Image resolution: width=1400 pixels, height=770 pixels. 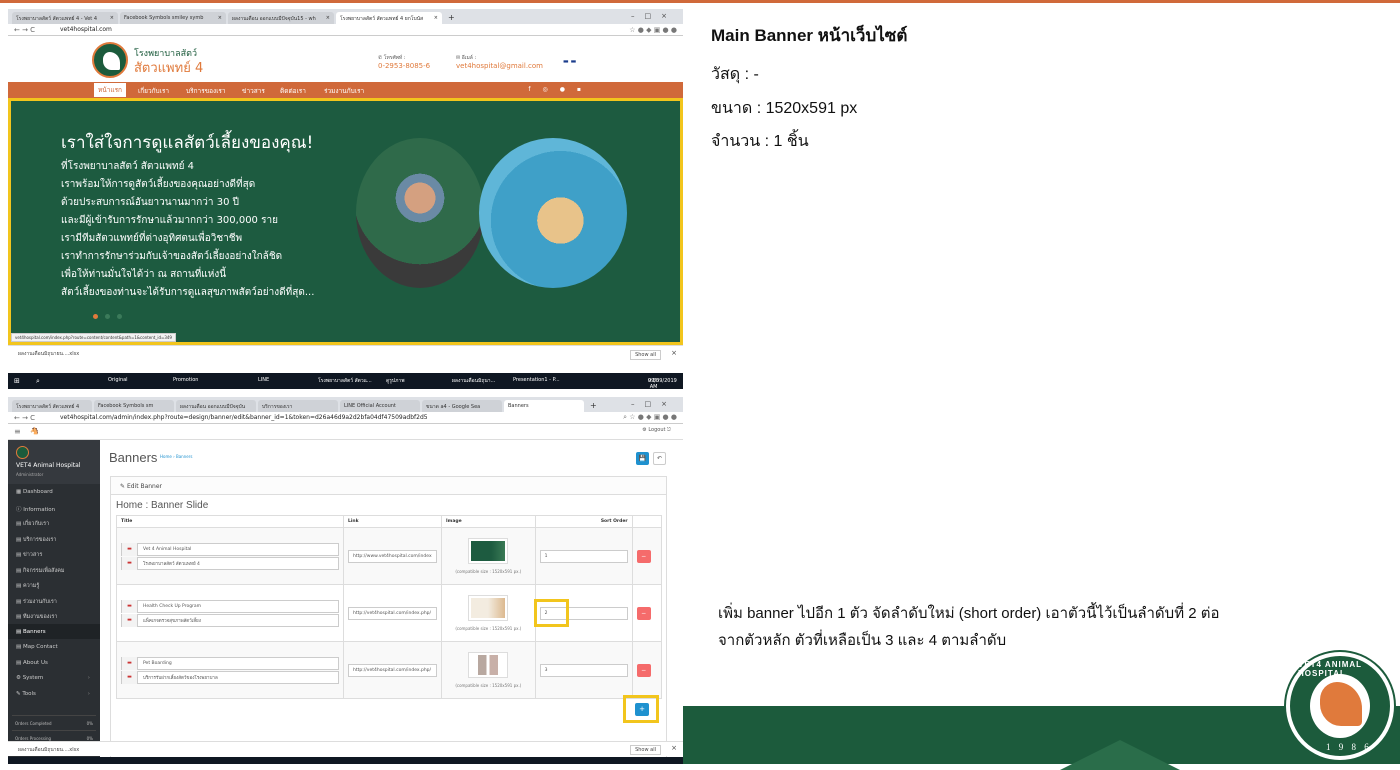 What do you see at coordinates (656, 430) in the screenshot?
I see `logout-link: ⚙ Logout ⎋` at bounding box center [656, 430].